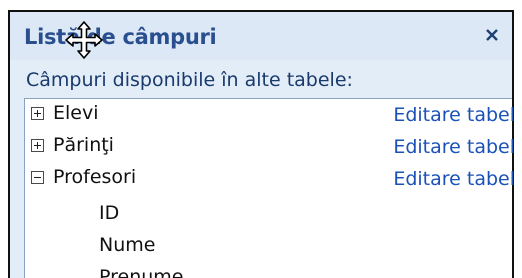 This screenshot has height=278, width=522. What do you see at coordinates (76, 113) in the screenshot?
I see `table-name: Elevi` at bounding box center [76, 113].